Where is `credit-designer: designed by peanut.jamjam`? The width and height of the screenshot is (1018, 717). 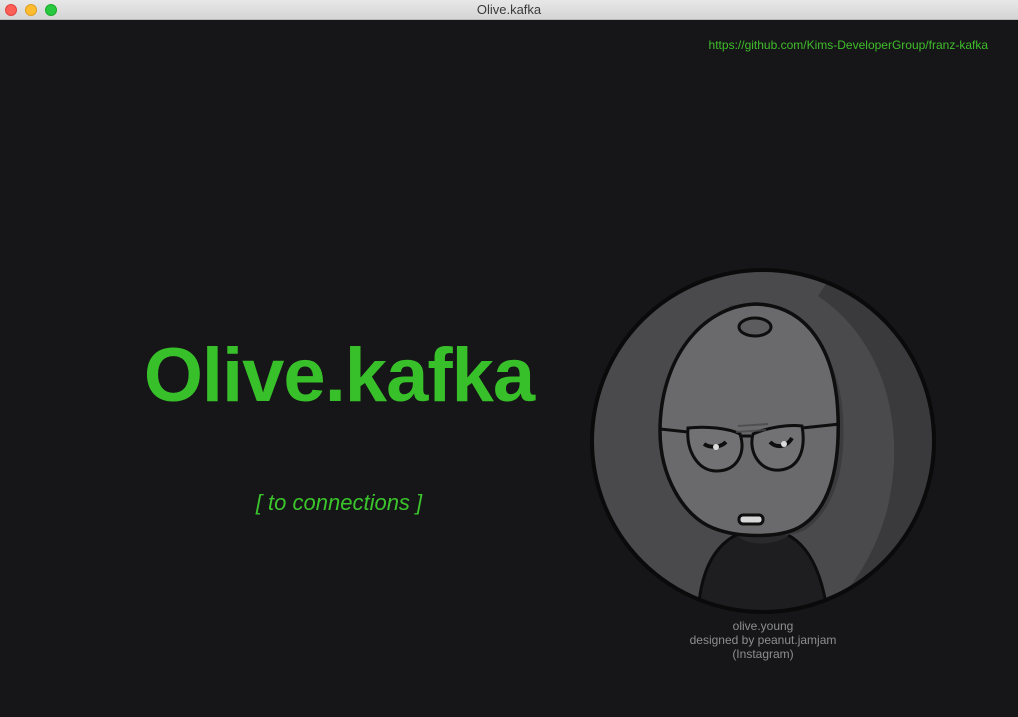
credit-designer: designed by peanut.jamjam is located at coordinates (763, 640).